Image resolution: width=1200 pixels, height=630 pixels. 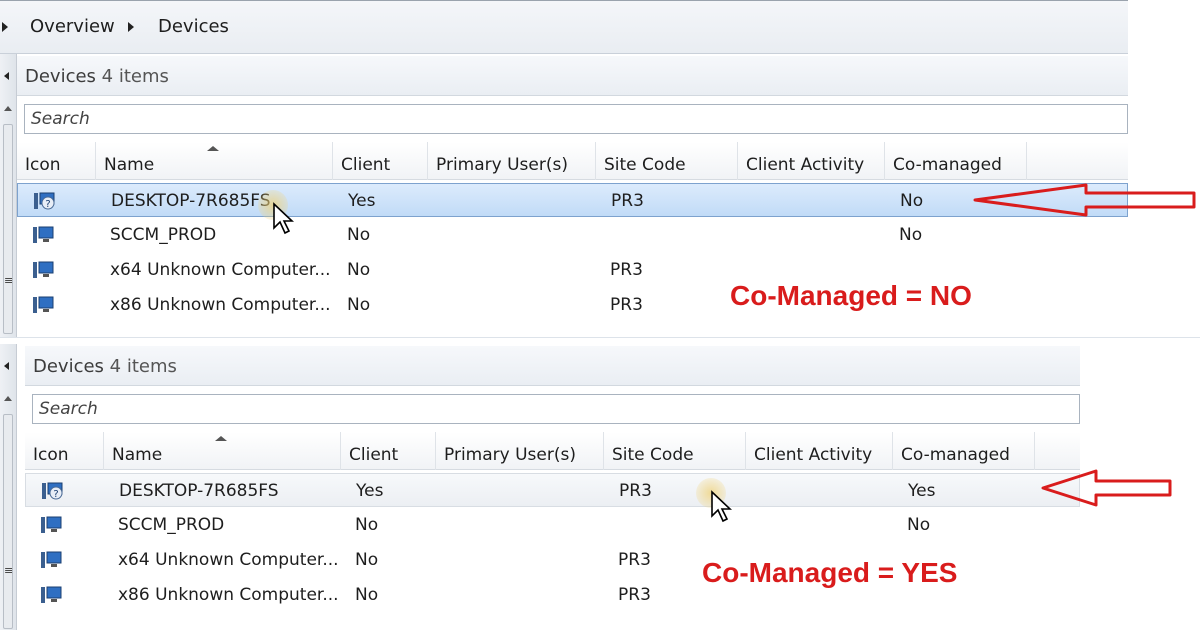 What do you see at coordinates (193, 26) in the screenshot?
I see `breadcrumb-item-devices: Devices` at bounding box center [193, 26].